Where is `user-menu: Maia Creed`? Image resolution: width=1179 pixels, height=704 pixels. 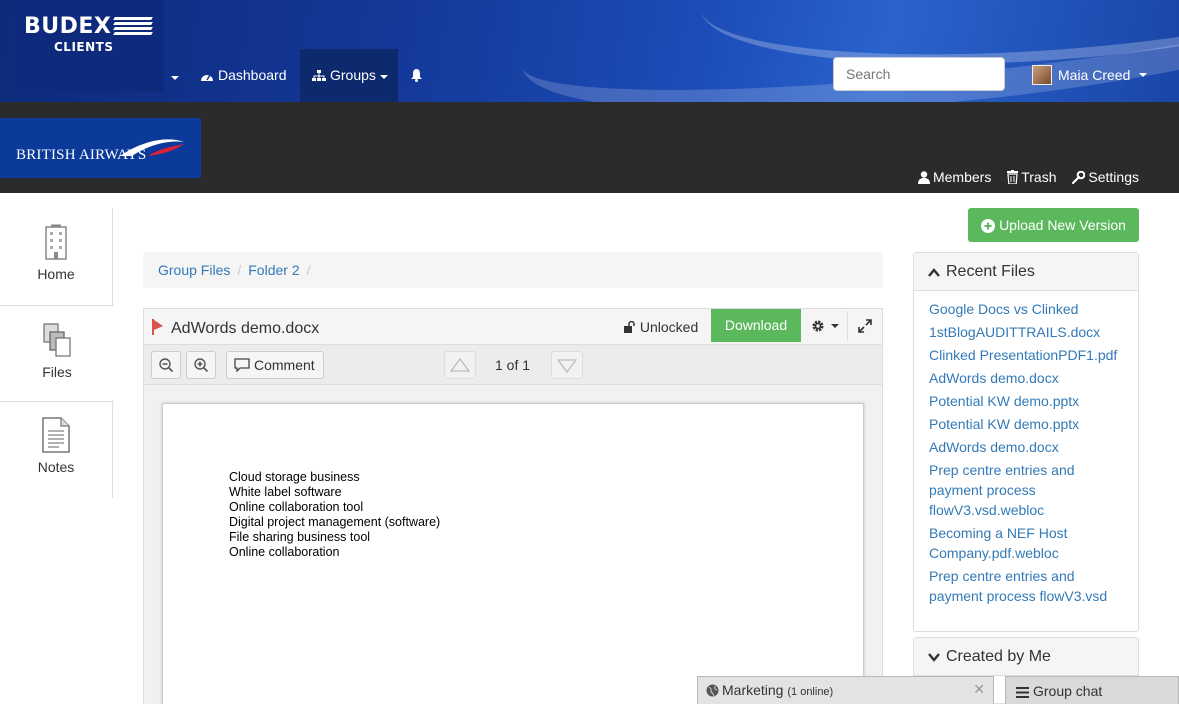 user-menu: Maia Creed is located at coordinates (1090, 75).